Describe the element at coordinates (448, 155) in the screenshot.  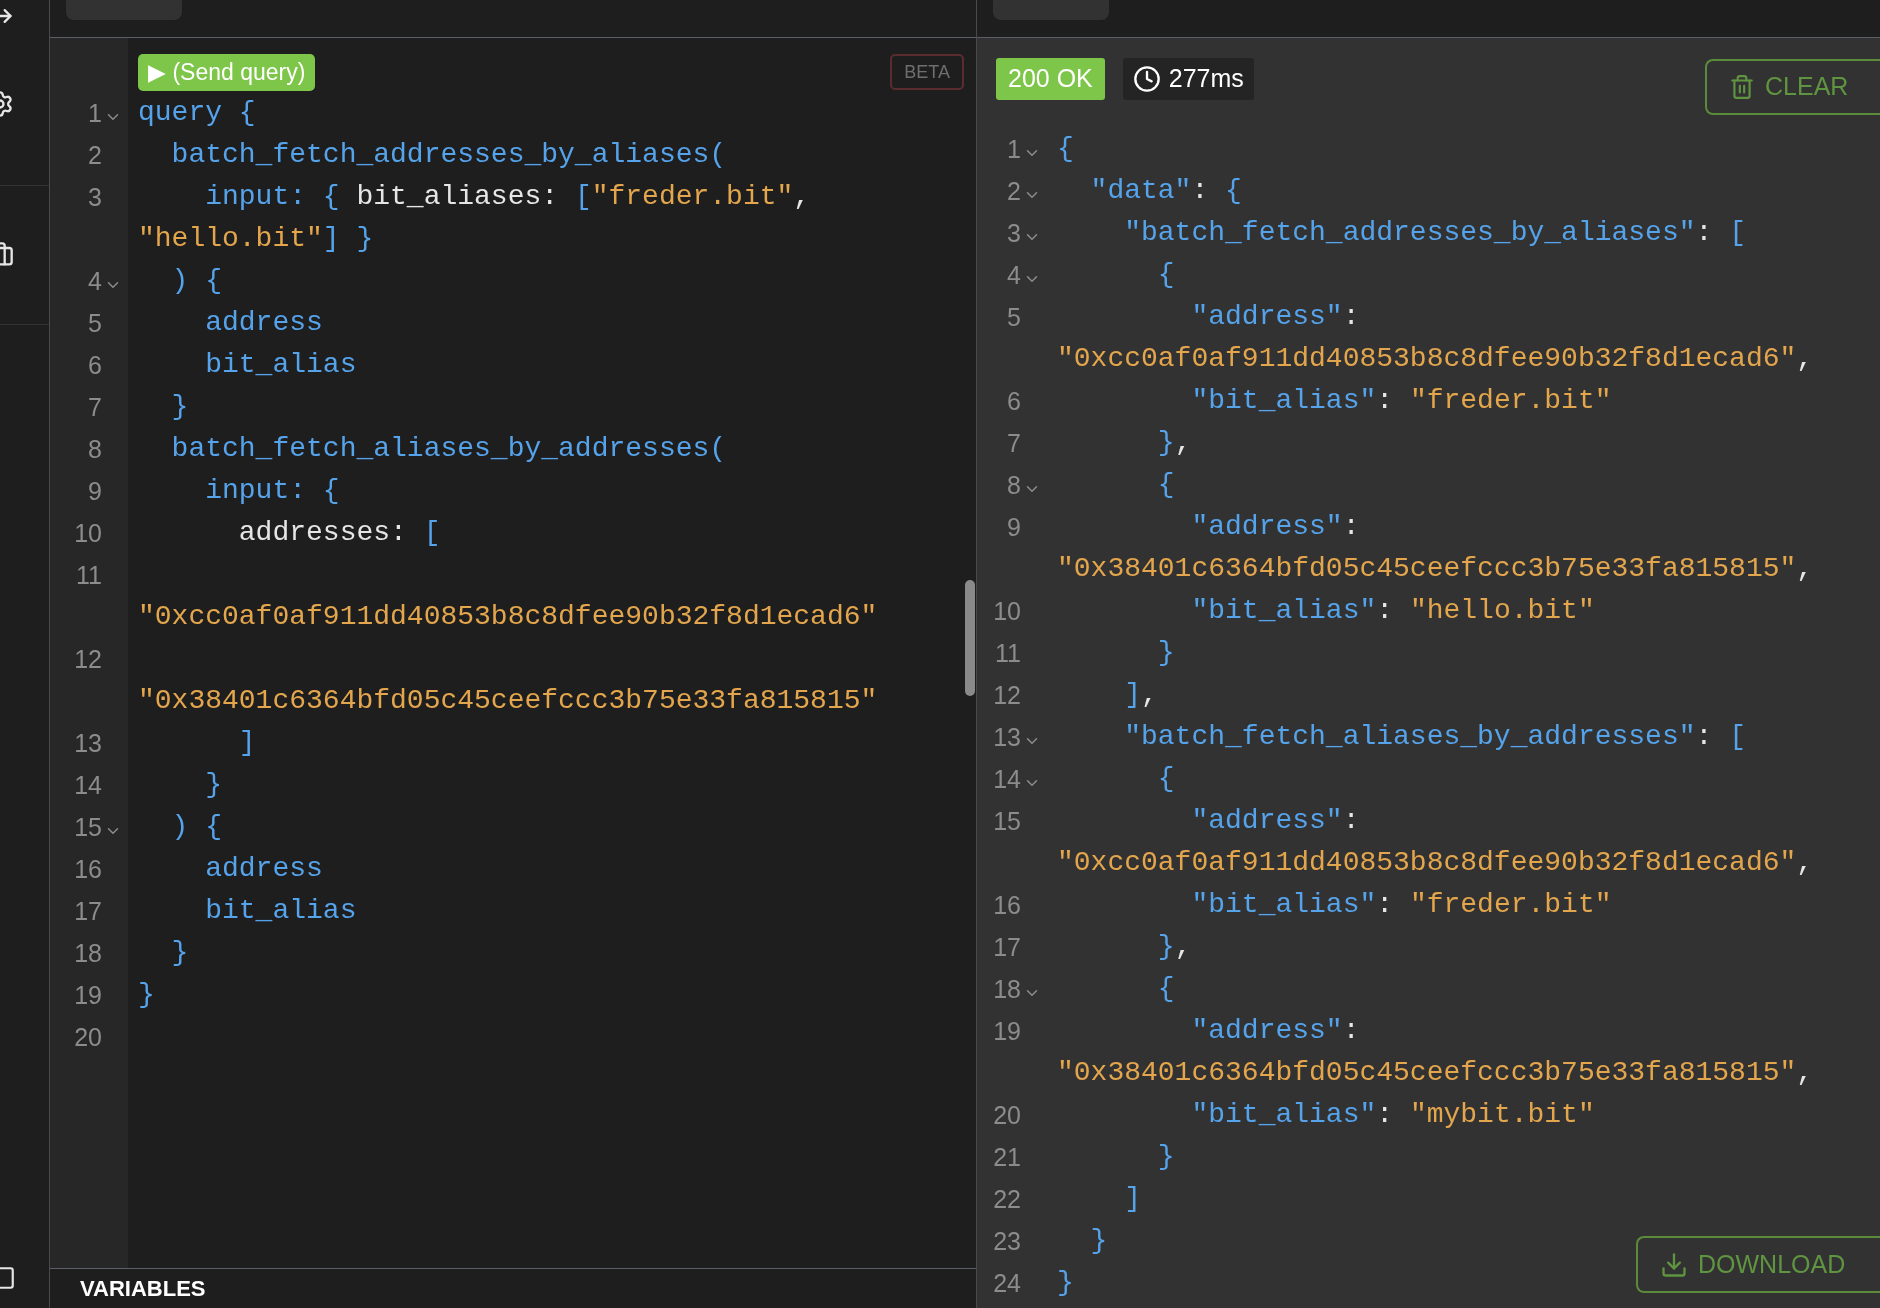
I see `code-line: batch_fetch_addresses_by_aliases(` at that location.